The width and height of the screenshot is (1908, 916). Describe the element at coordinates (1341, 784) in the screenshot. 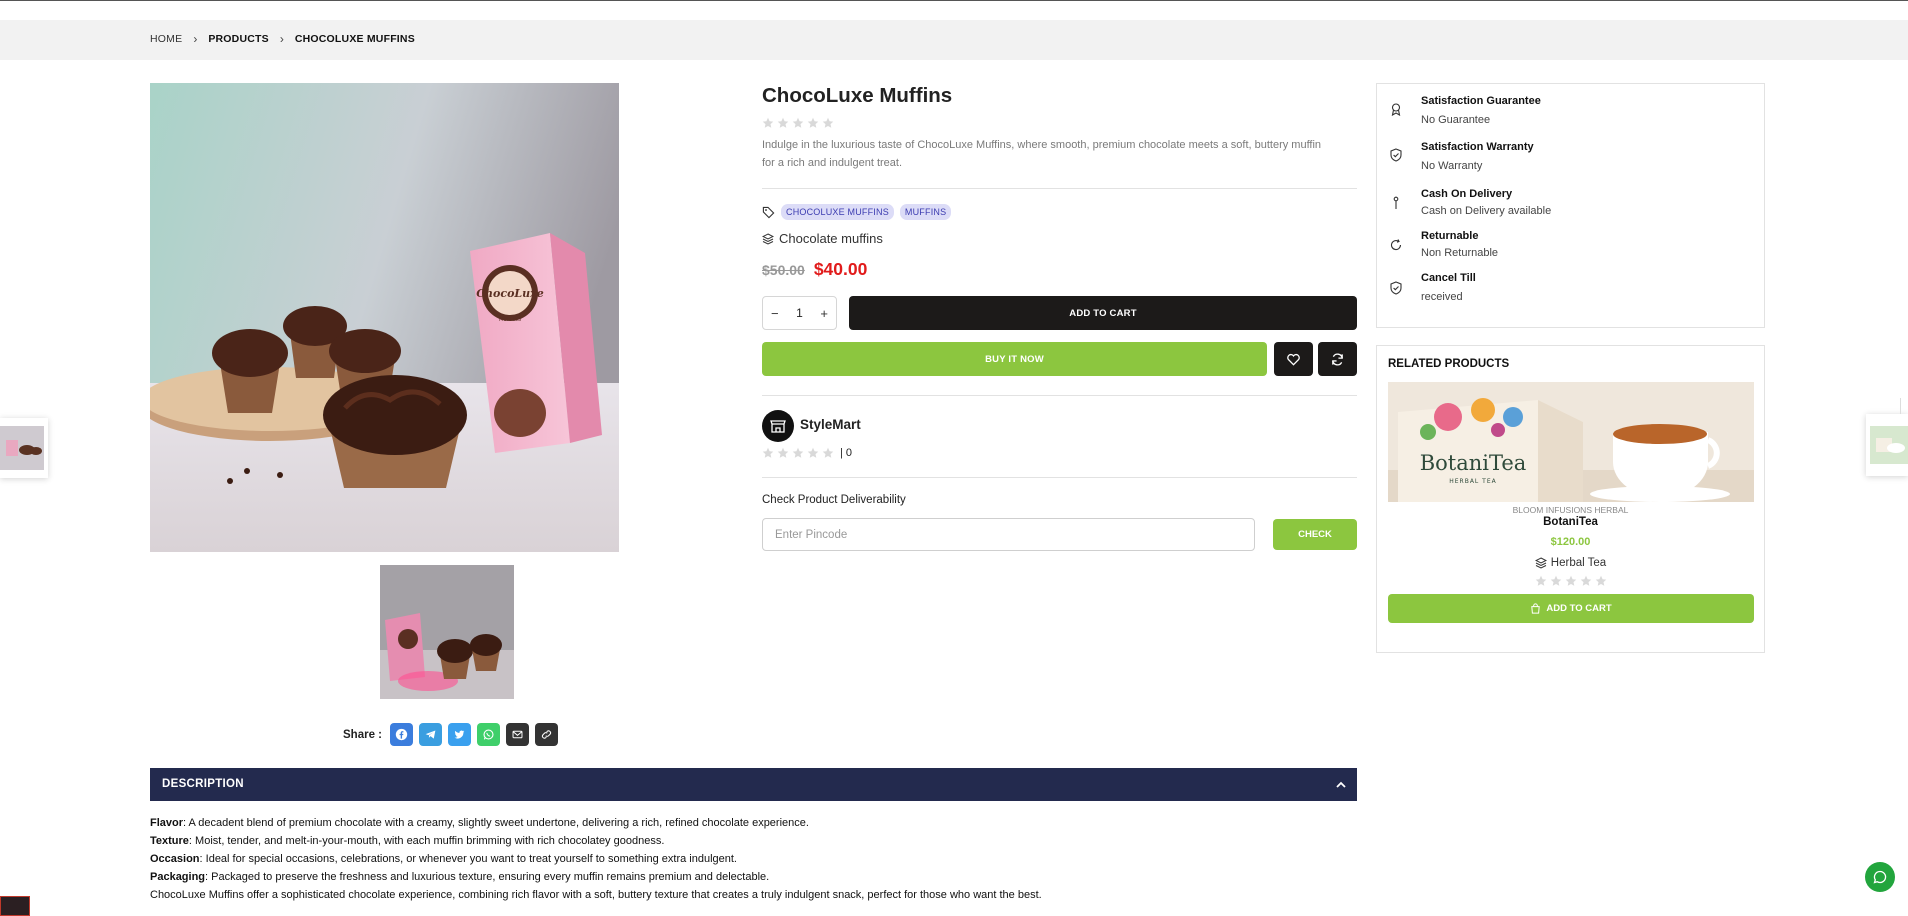

I see `chevron-up-icon` at that location.